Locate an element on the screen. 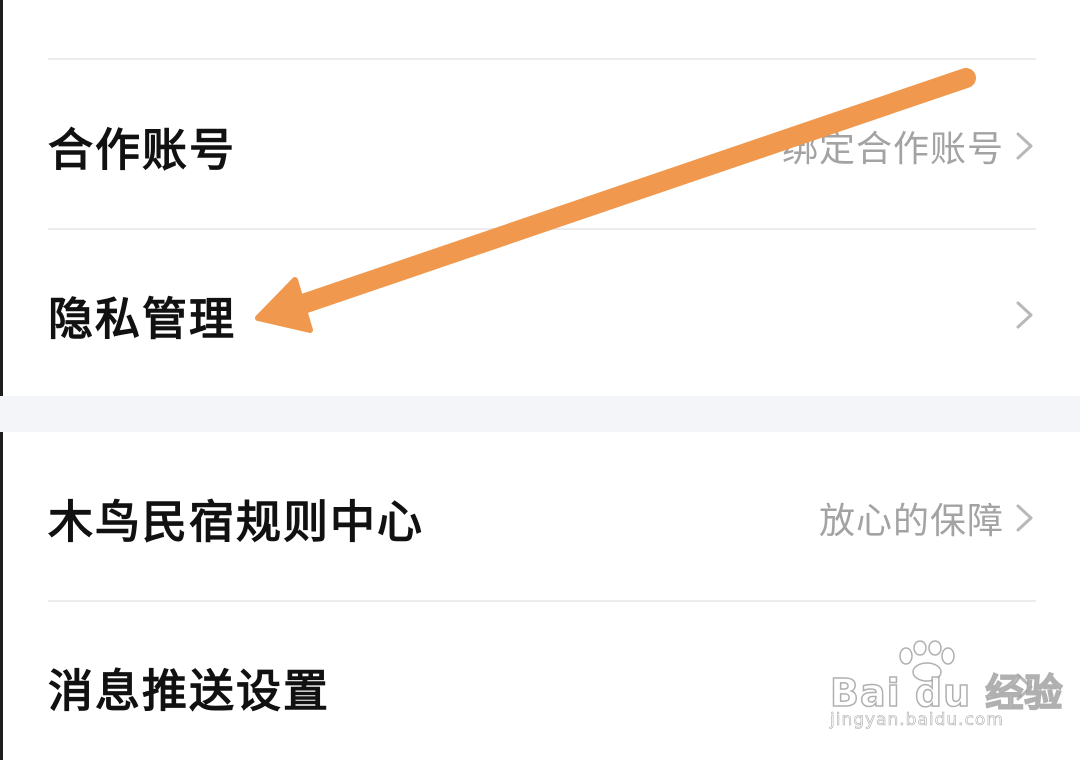 This screenshot has height=760, width=1080. settings-row-cooperation-account: 合作账号 绑定合作账号 is located at coordinates (540, 146).